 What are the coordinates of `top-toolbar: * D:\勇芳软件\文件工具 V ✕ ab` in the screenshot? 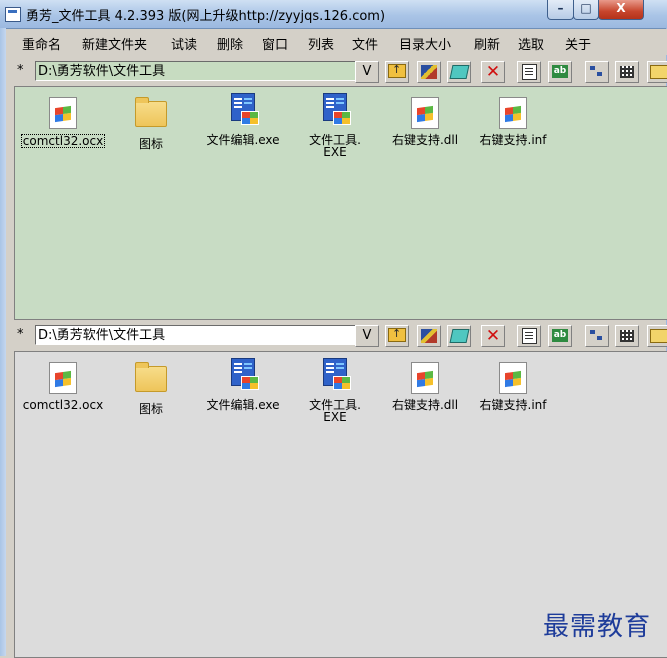 It's located at (340, 73).